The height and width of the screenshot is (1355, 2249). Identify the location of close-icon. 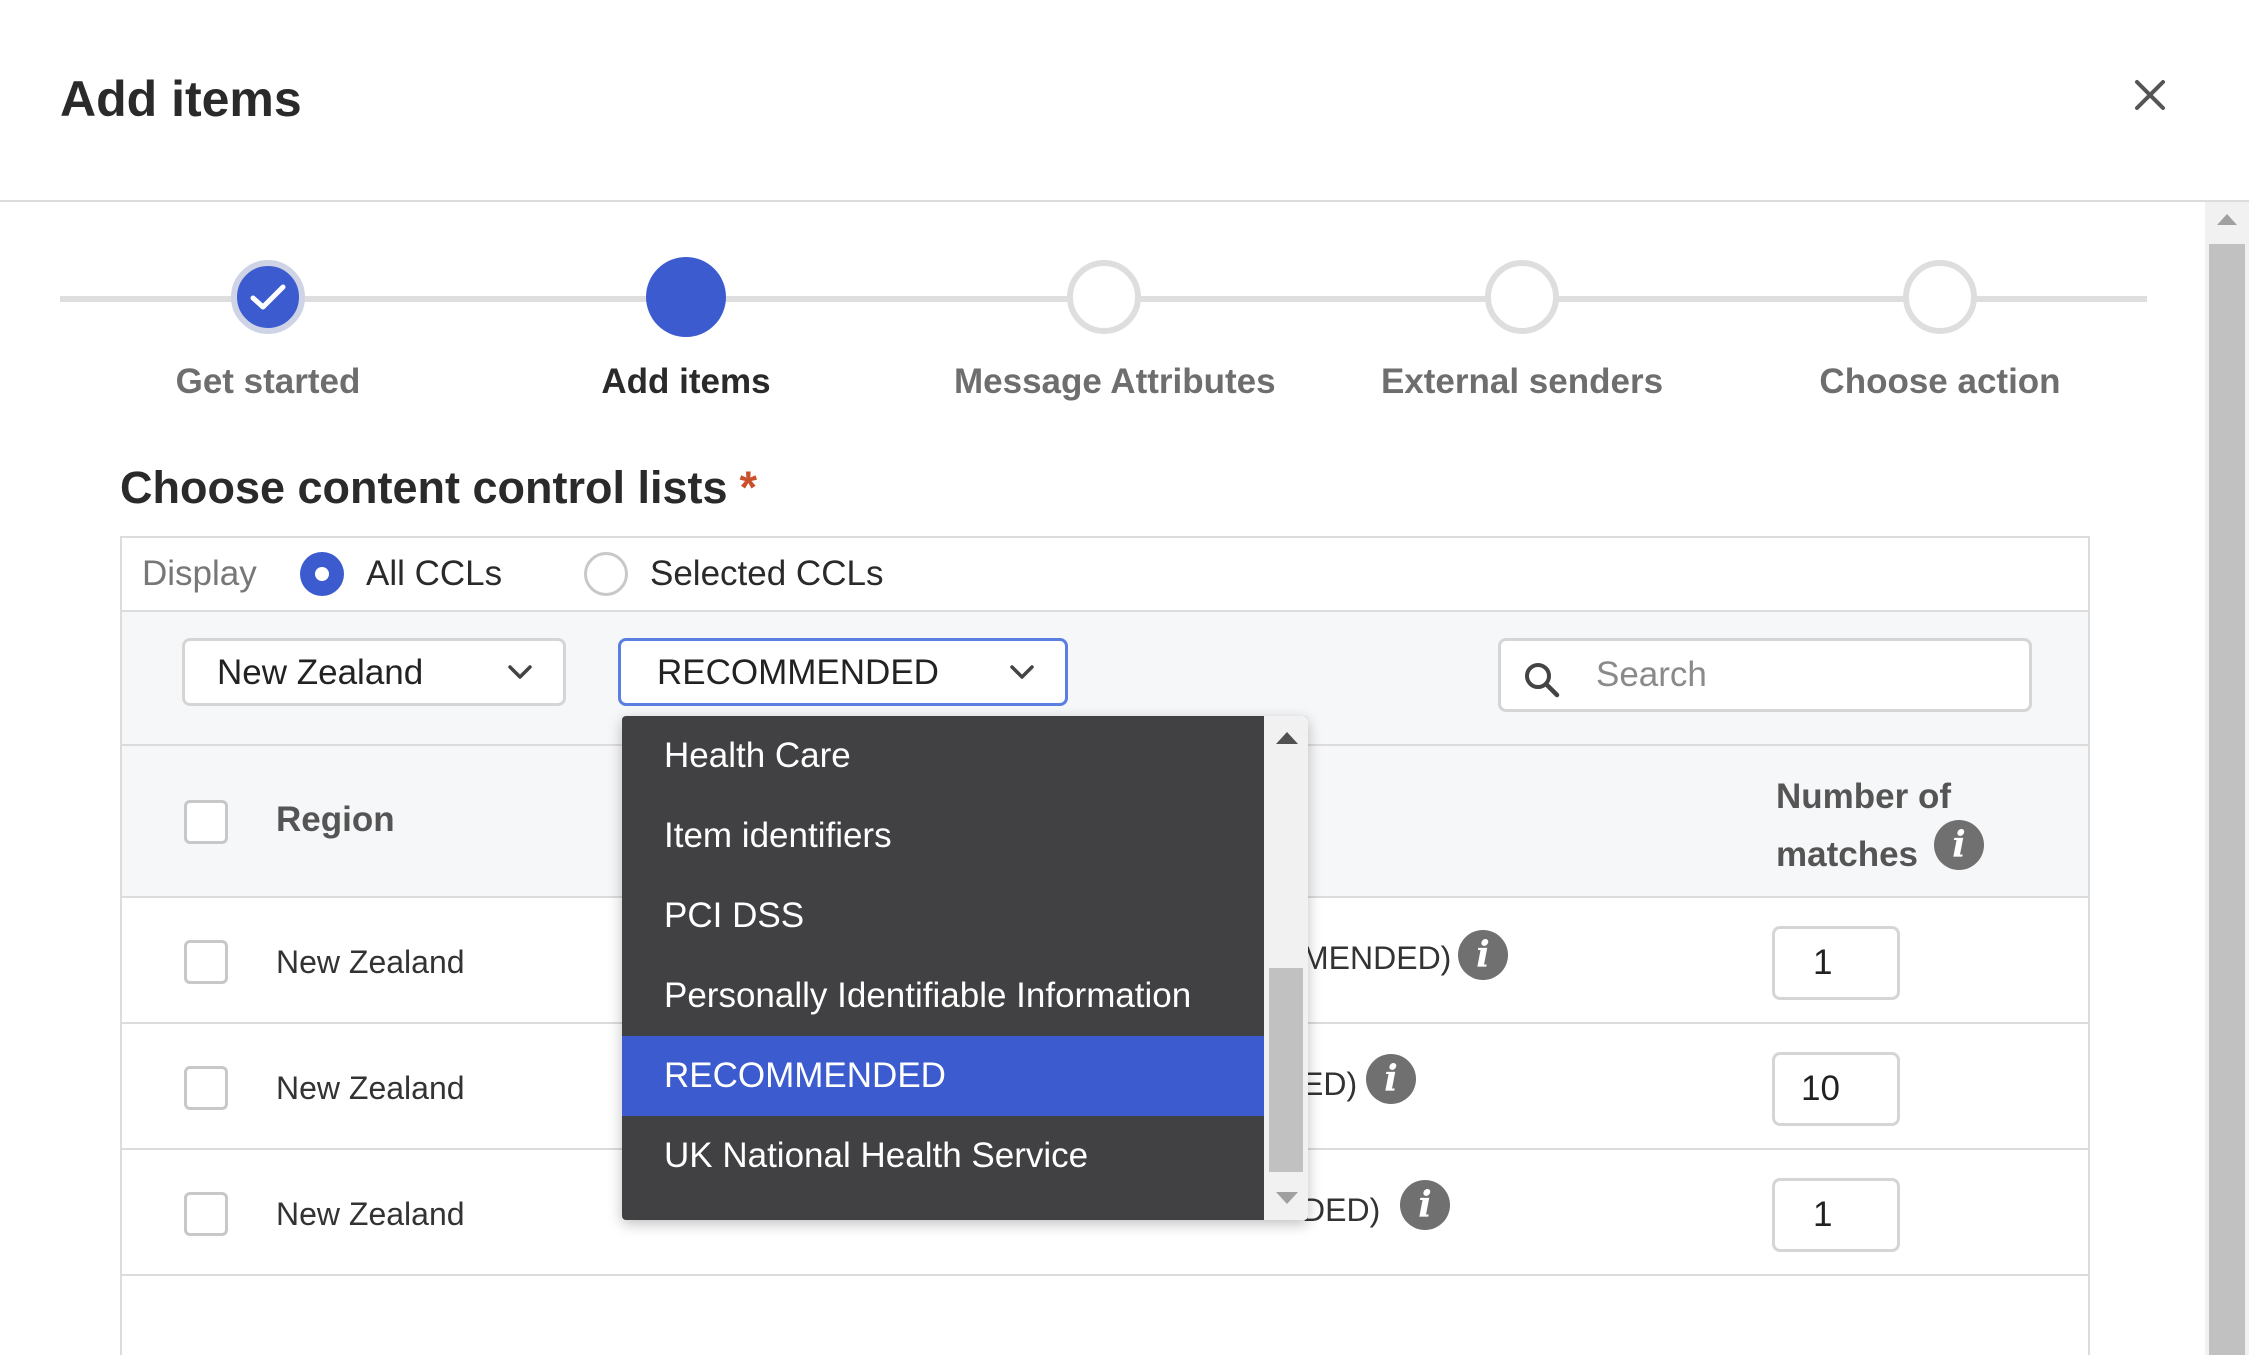
(2150, 95).